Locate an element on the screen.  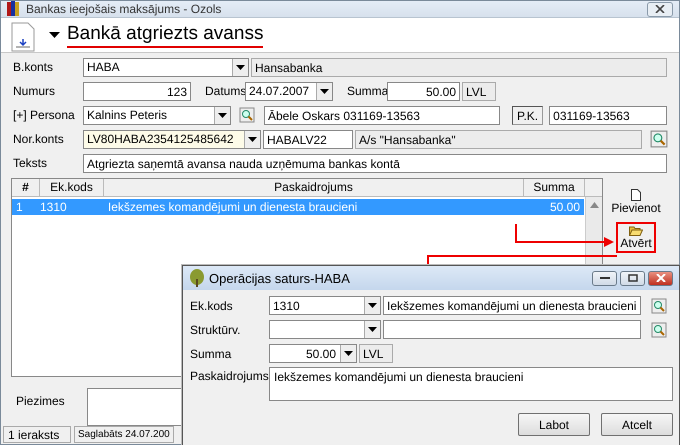
text-field: Atgriezta saņemtā avansa nauda uzņēmuma bankas kontā is located at coordinates (375, 163).